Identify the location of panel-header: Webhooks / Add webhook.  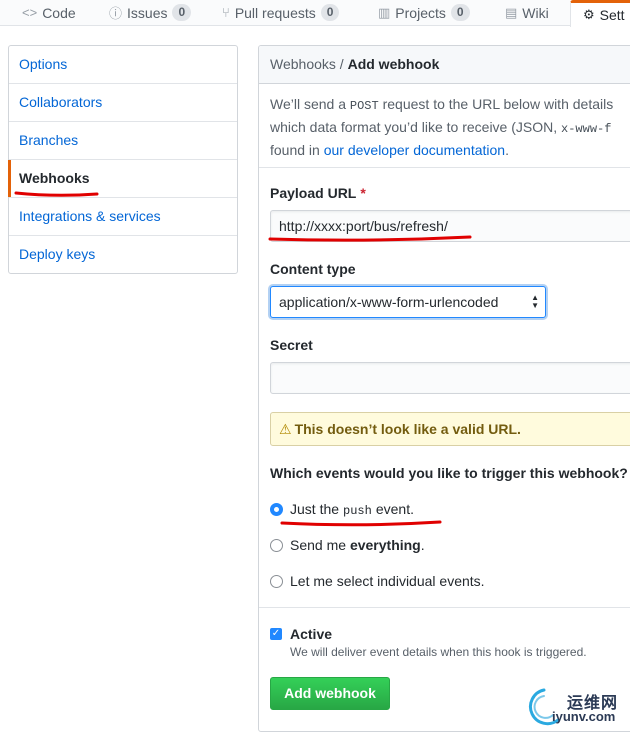
(444, 65).